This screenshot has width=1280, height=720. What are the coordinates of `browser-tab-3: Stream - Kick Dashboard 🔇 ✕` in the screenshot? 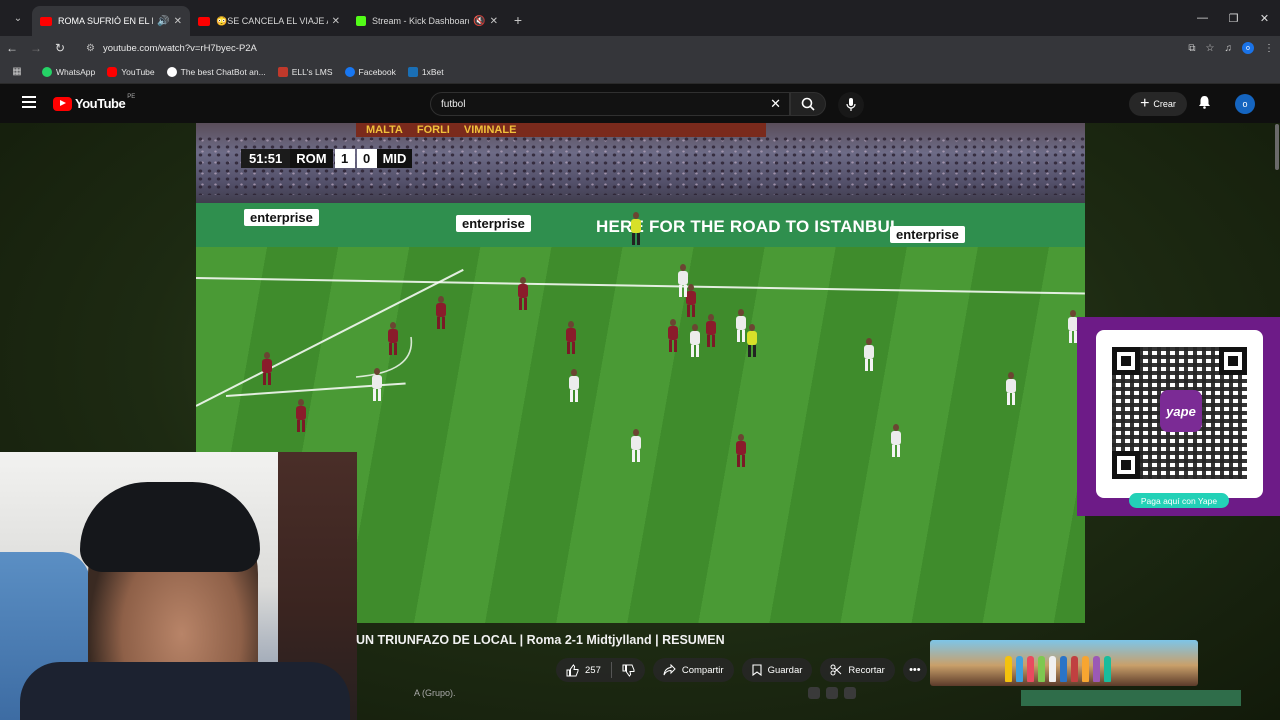 It's located at (427, 21).